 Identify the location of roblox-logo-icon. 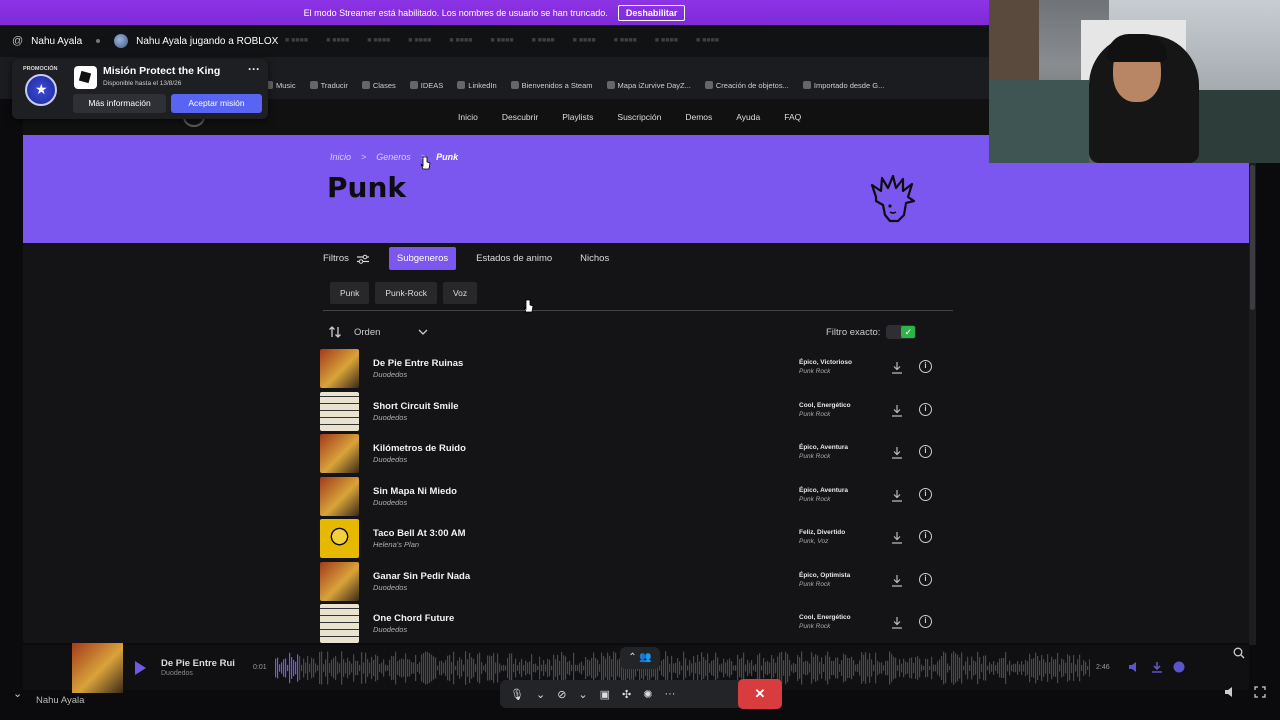
(85, 77).